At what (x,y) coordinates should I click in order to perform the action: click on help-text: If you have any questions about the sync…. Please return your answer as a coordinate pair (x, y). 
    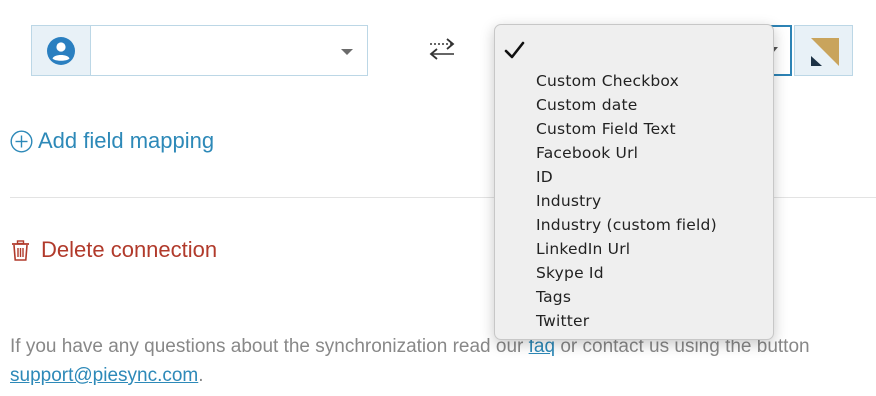
    Looking at the image, I should click on (443, 361).